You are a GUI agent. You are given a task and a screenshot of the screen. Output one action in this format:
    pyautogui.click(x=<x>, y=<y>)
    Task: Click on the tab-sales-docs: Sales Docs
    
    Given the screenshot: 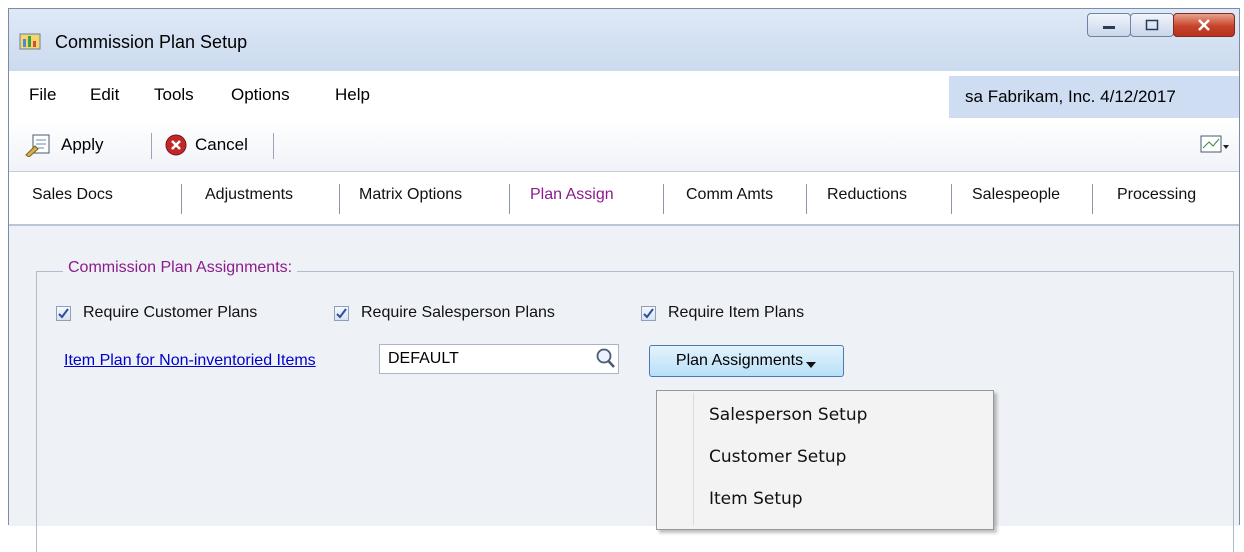 What is the action you would take?
    pyautogui.click(x=72, y=195)
    